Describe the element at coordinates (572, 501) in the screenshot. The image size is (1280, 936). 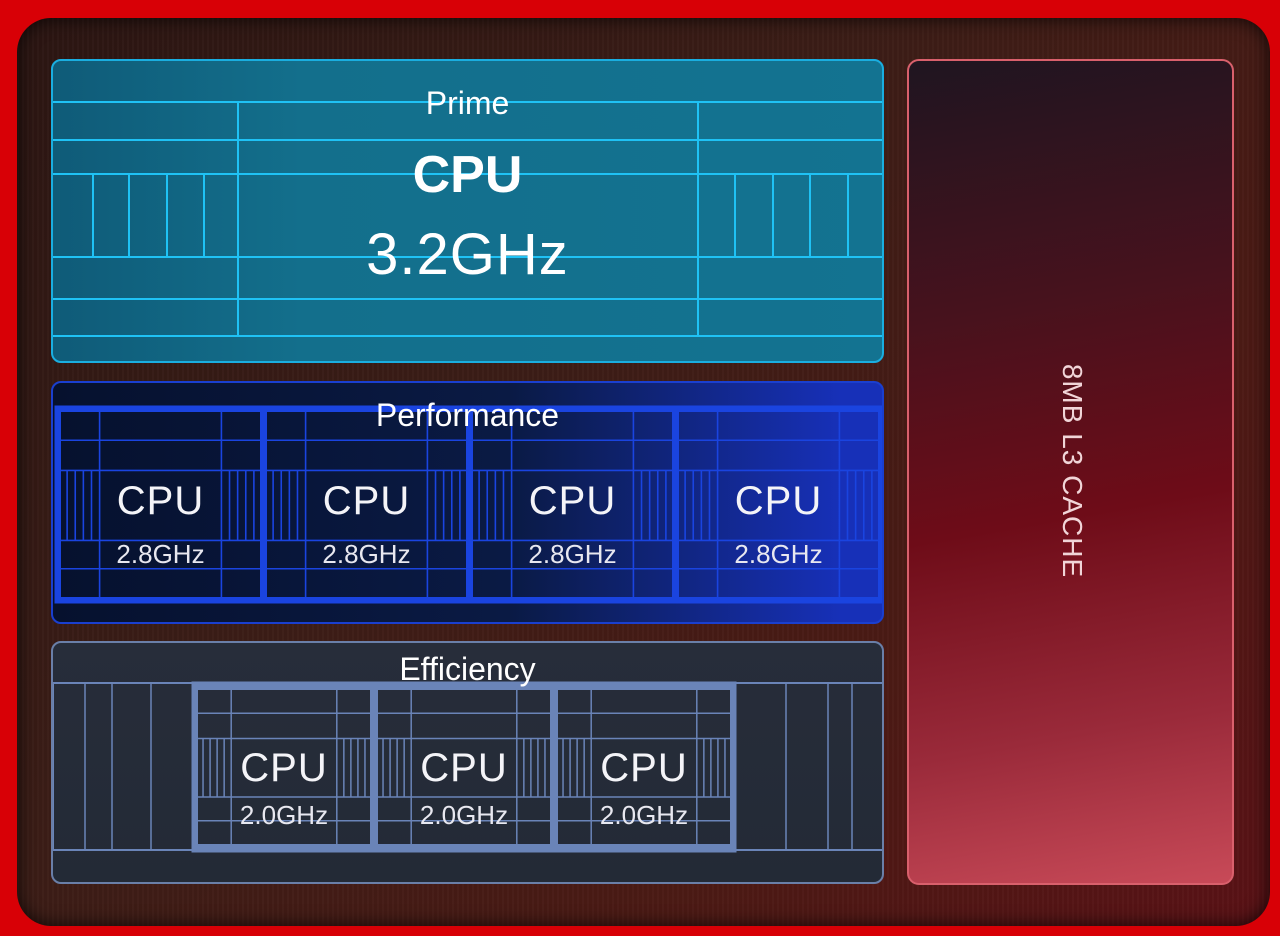
I see `performance-core-3-label: CPU` at that location.